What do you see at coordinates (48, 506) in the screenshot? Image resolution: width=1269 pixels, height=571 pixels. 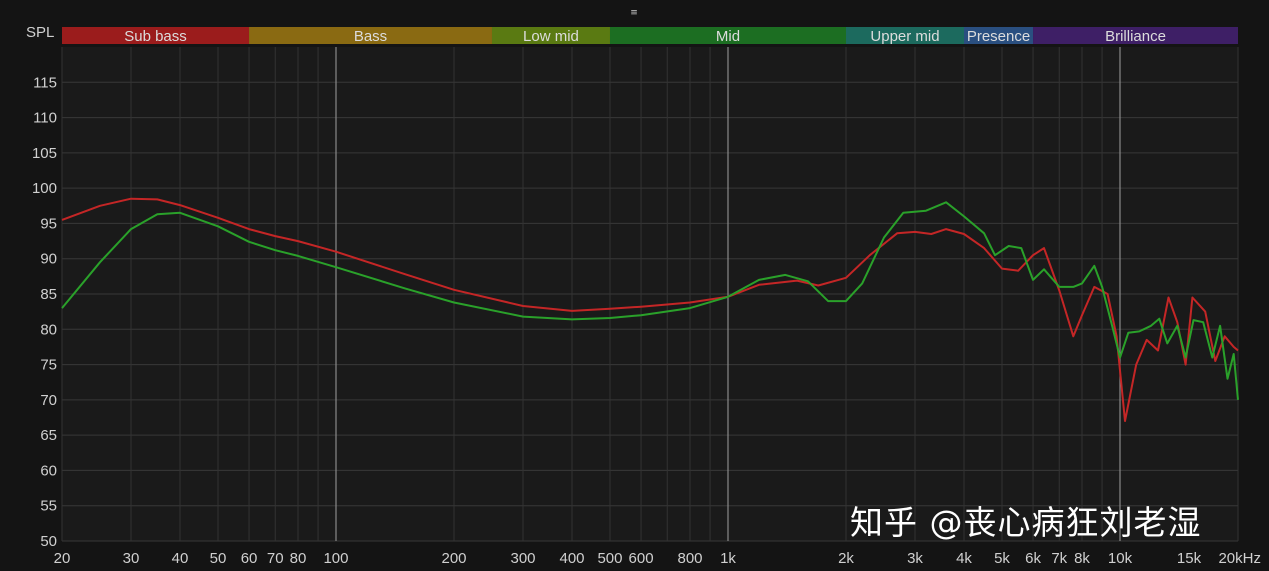 I see `y-tick-1: 55` at bounding box center [48, 506].